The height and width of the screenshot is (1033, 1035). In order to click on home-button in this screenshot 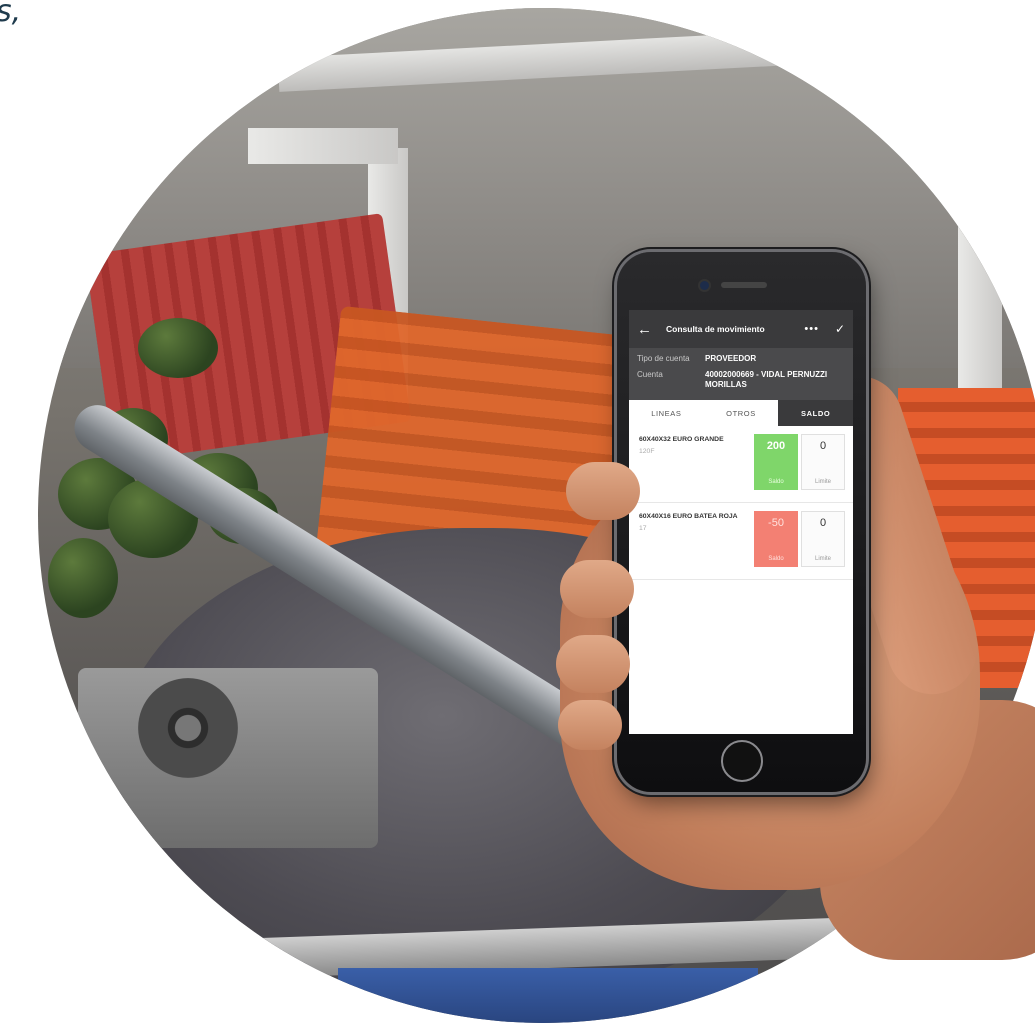, I will do `click(742, 761)`.